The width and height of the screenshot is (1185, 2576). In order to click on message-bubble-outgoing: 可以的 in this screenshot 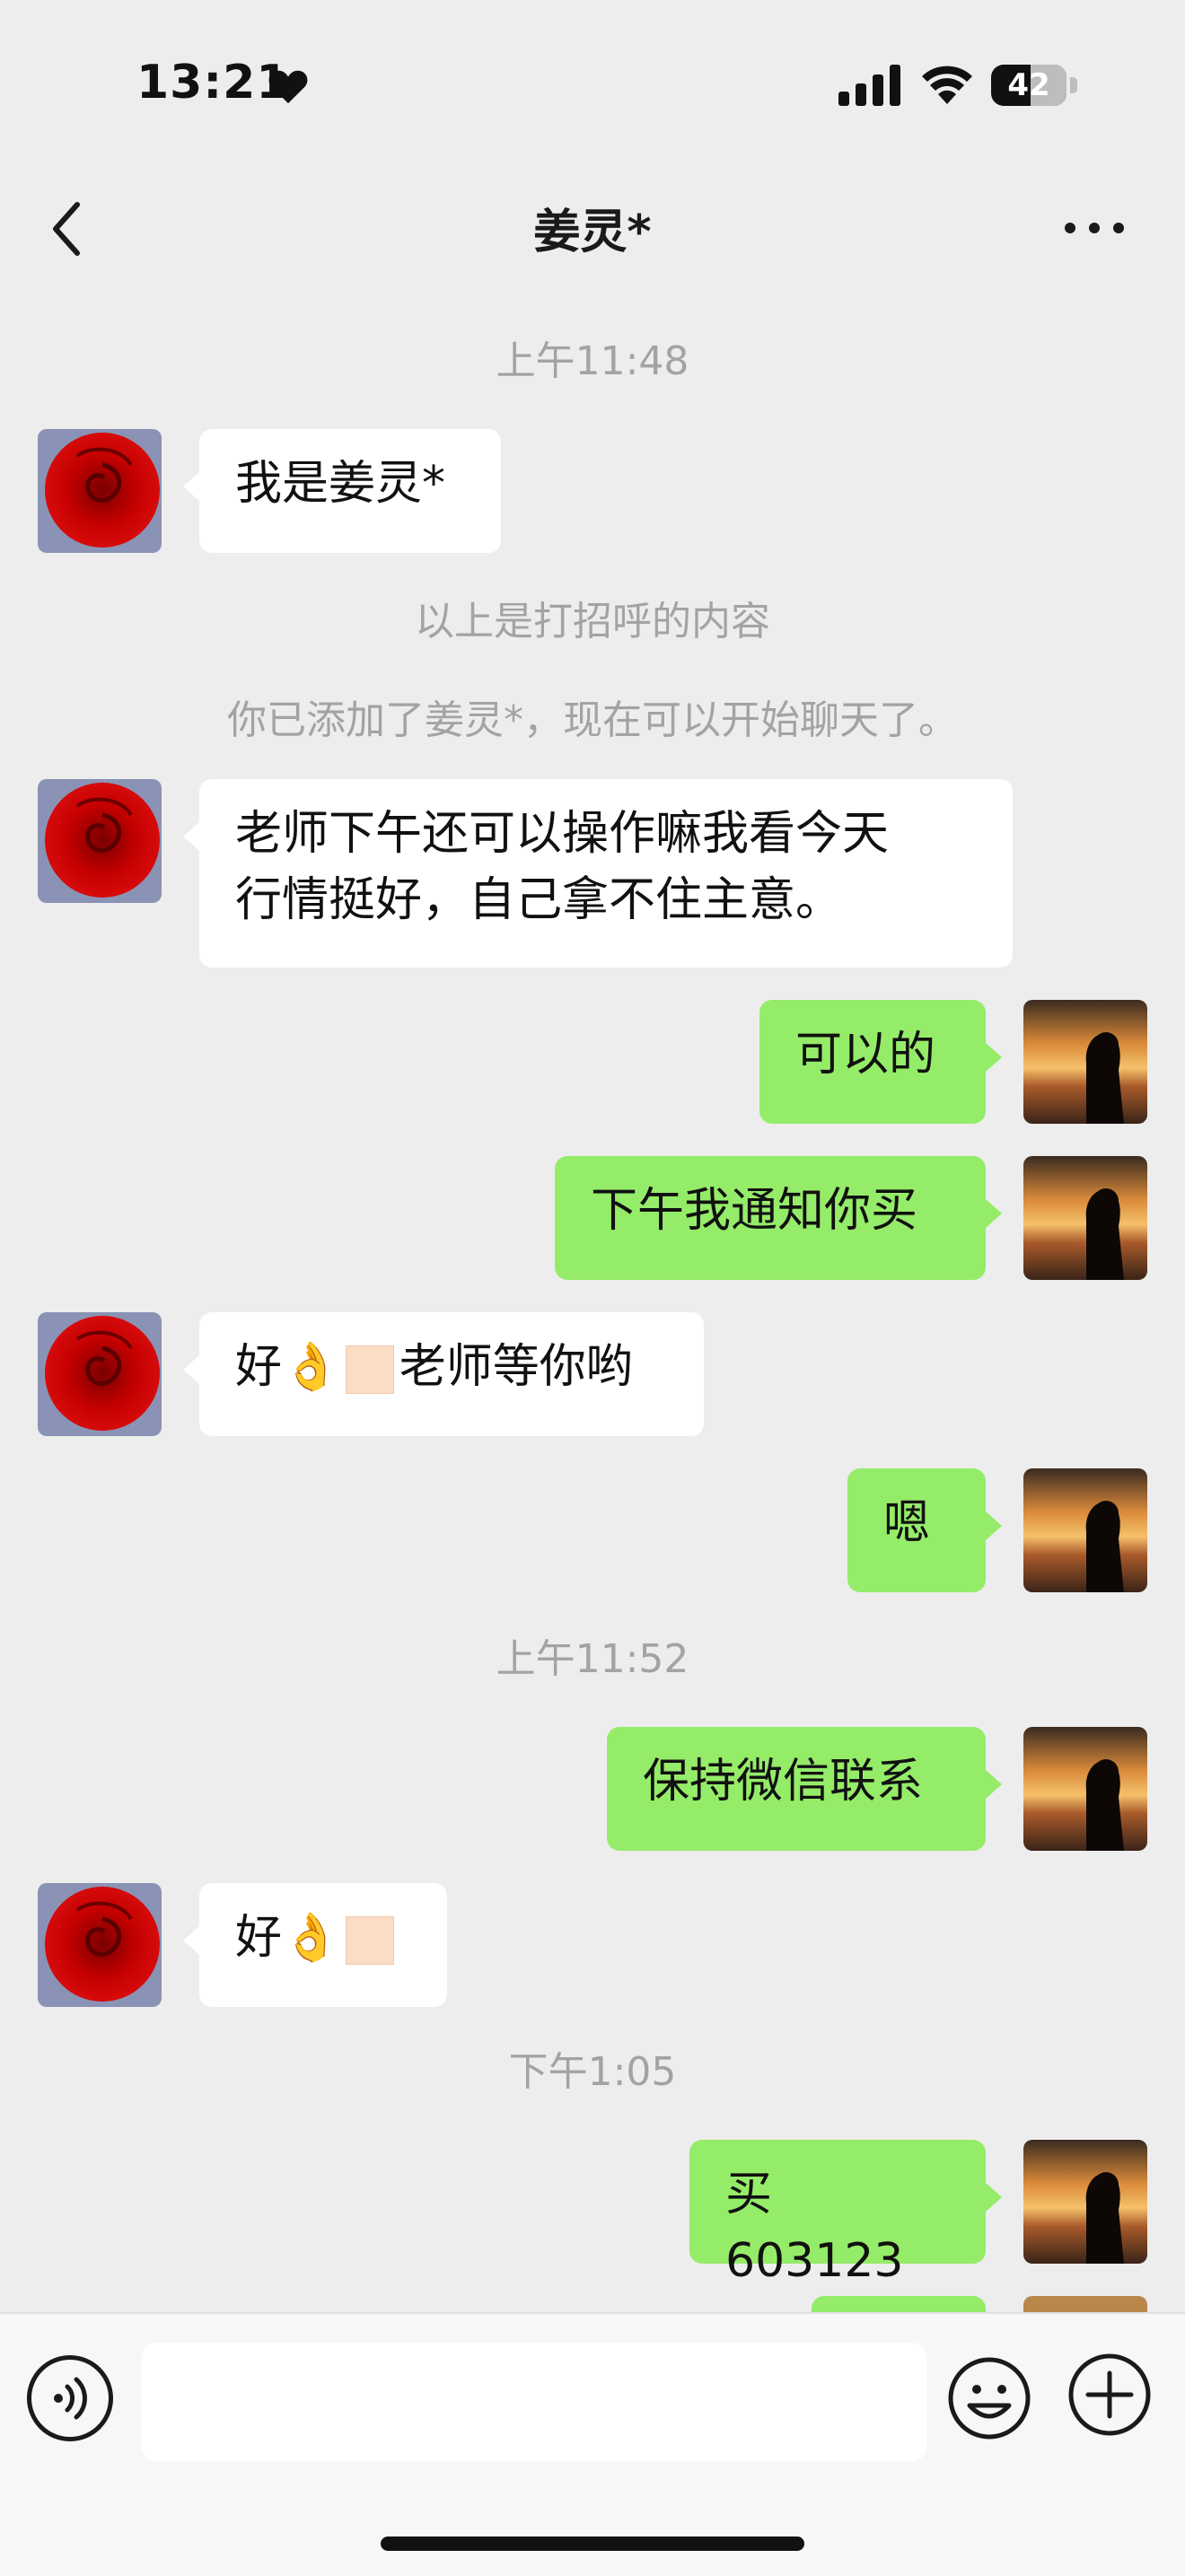, I will do `click(880, 1062)`.